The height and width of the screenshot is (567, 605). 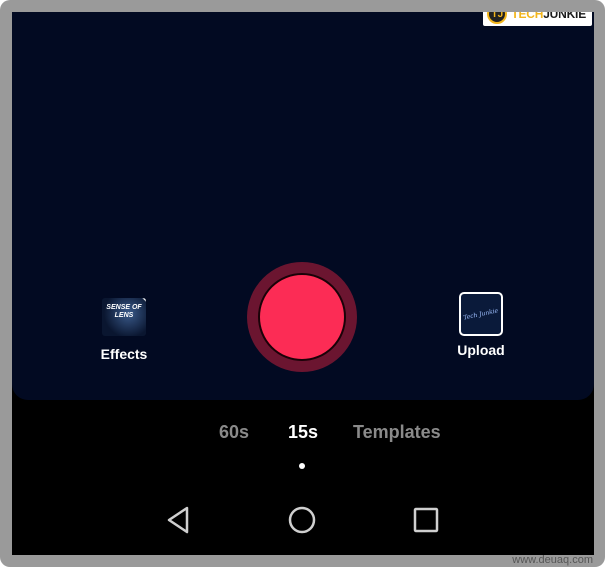 What do you see at coordinates (302, 466) in the screenshot?
I see `active-tab-indicator` at bounding box center [302, 466].